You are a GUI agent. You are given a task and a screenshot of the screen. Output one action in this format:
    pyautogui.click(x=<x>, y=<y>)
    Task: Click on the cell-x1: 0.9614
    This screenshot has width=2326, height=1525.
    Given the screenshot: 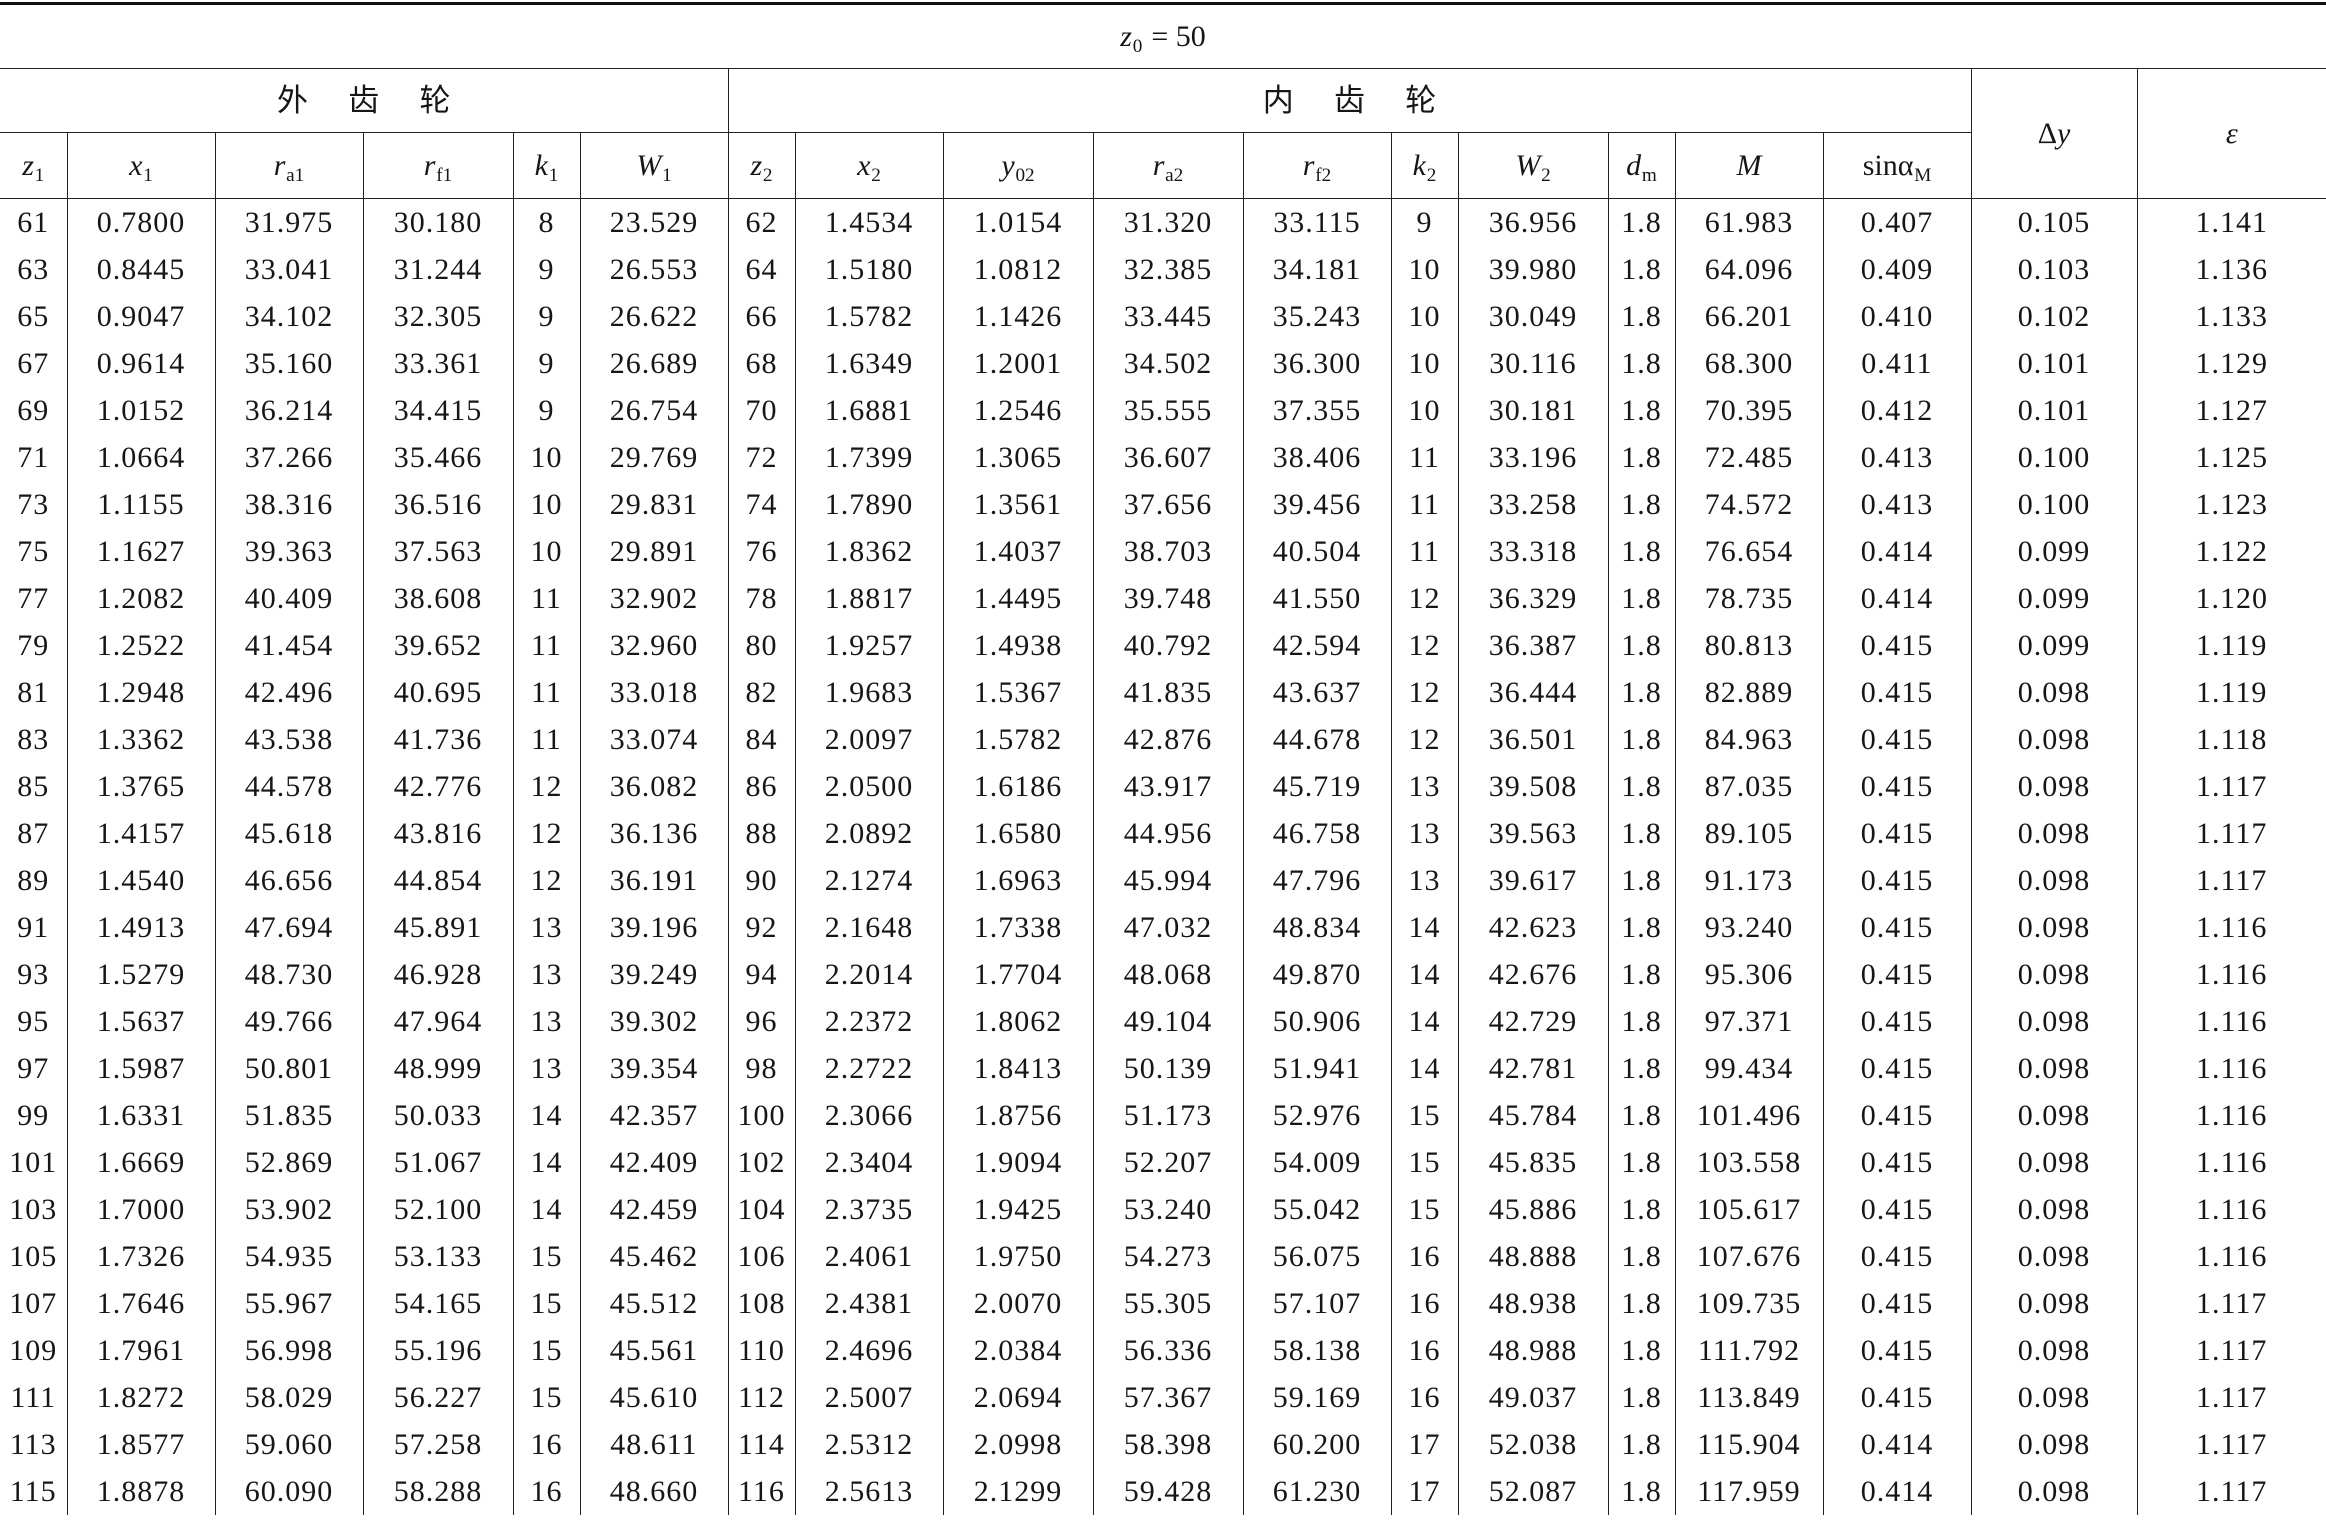 What is the action you would take?
    pyautogui.click(x=141, y=363)
    